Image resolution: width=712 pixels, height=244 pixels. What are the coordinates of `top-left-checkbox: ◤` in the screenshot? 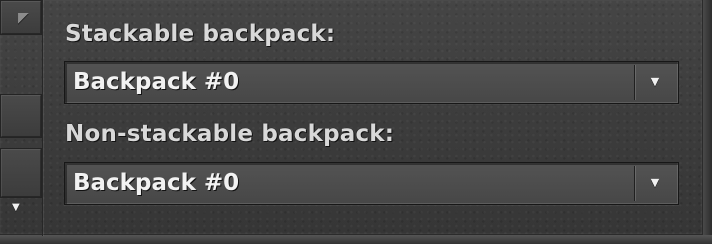 It's located at (21, 17).